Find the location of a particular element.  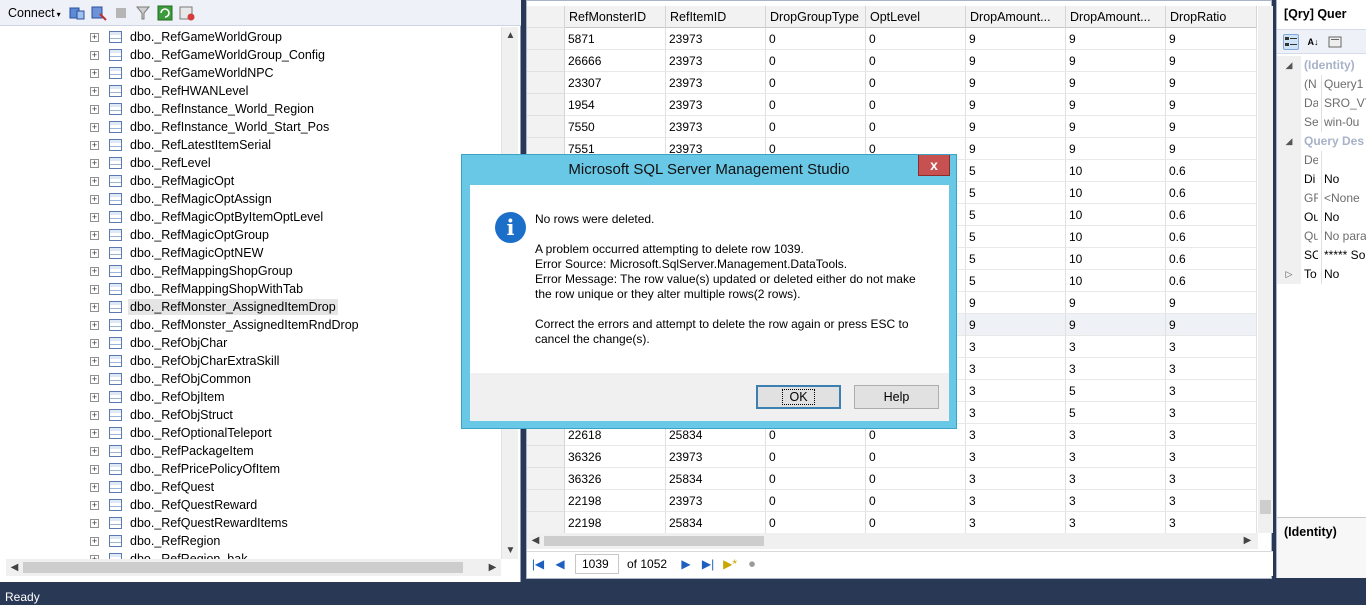

tree-node-table: + dbo._RefGameWorldGroup_Config is located at coordinates (208, 55).